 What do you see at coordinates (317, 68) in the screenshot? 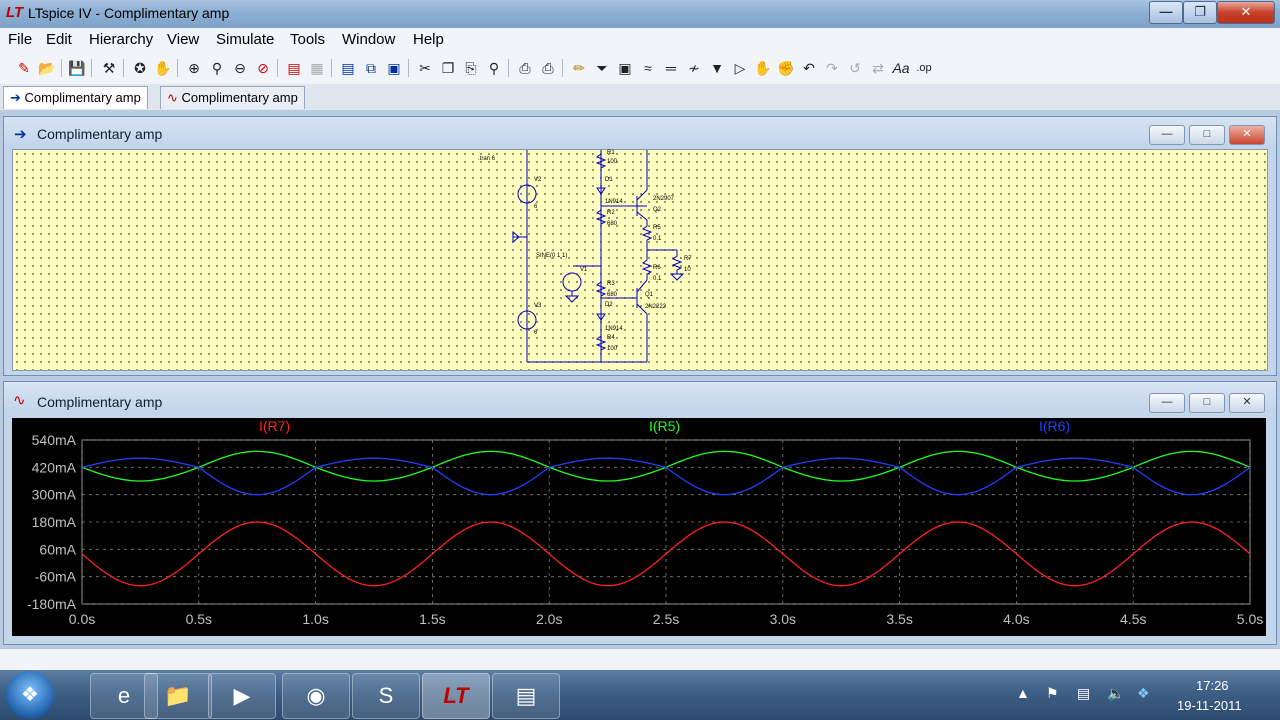
I see `grid-icon: ▦` at bounding box center [317, 68].